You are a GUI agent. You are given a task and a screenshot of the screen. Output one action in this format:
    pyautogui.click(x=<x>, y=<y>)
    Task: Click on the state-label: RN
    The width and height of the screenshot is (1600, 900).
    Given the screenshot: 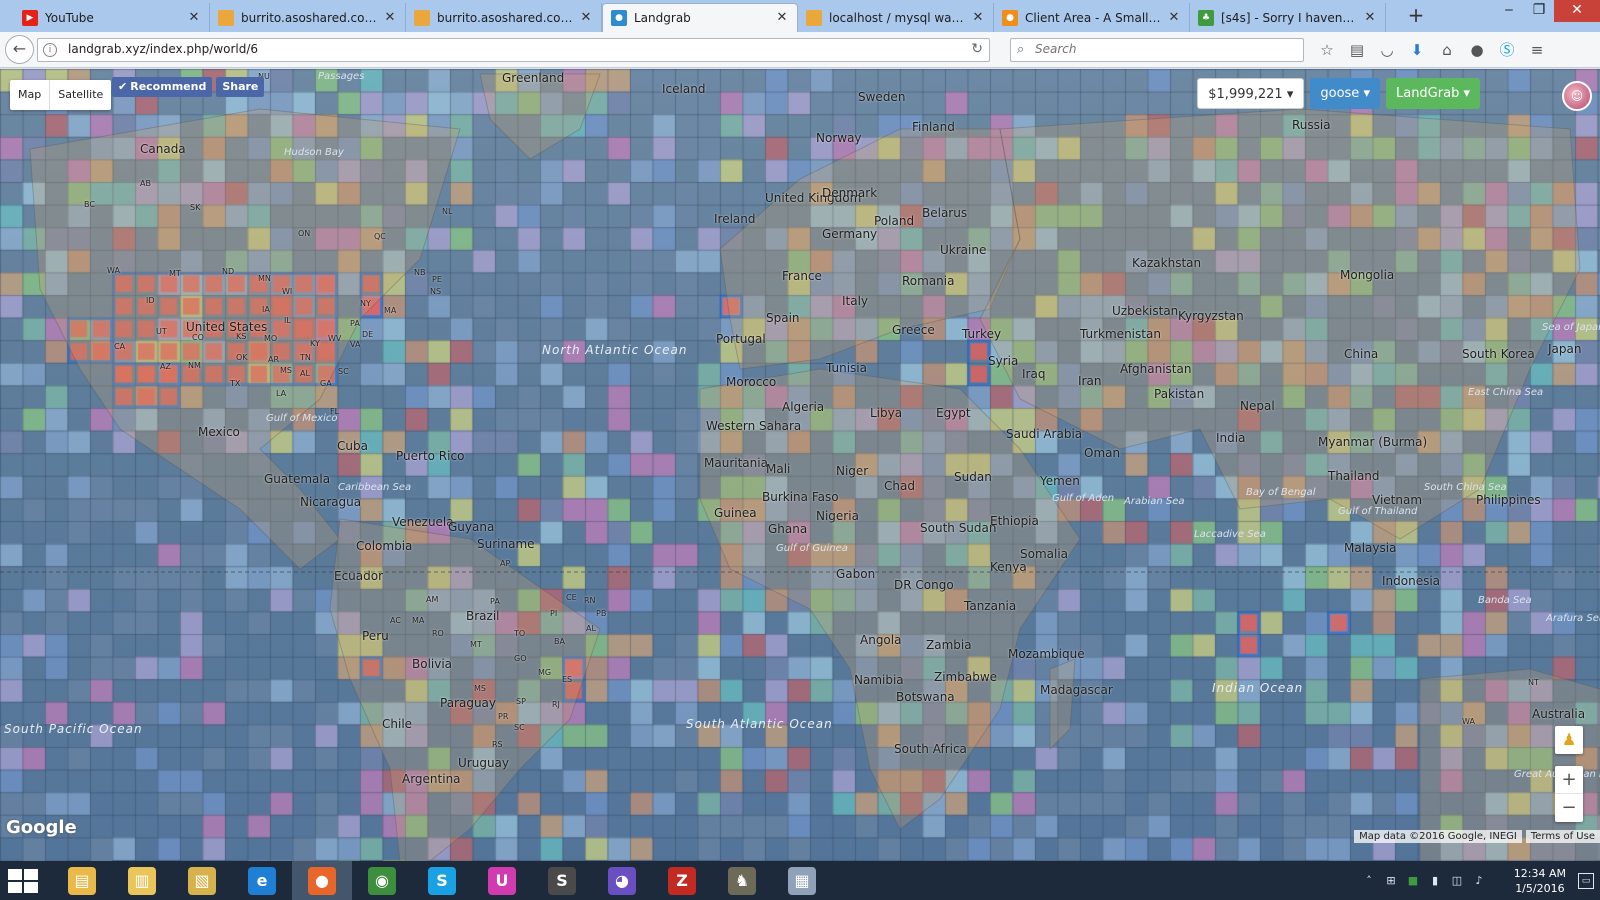 What is the action you would take?
    pyautogui.click(x=590, y=600)
    